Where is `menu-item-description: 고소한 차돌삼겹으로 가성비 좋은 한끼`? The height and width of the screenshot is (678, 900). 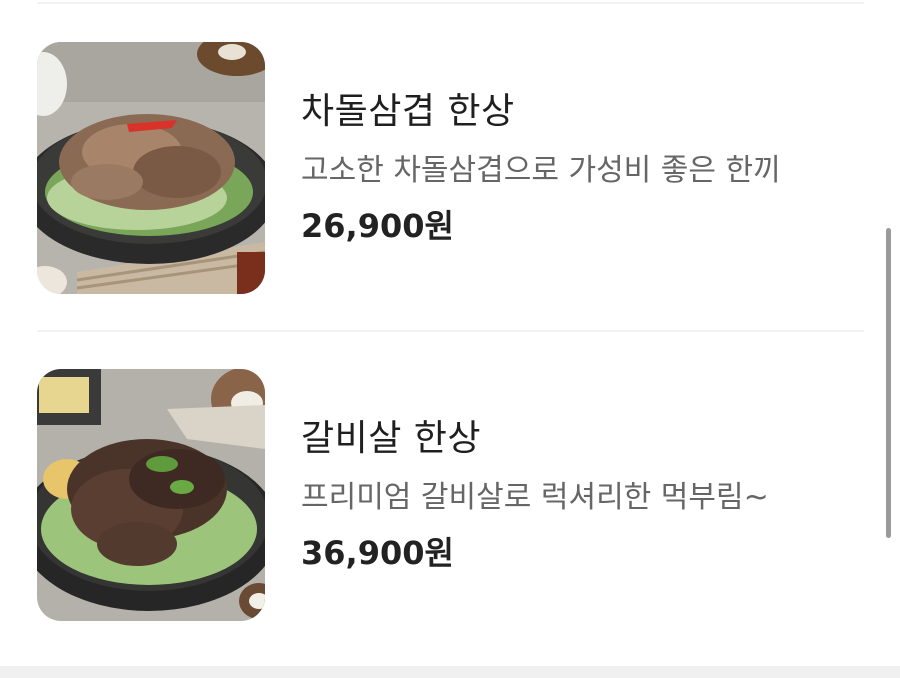 menu-item-description: 고소한 차돌삼겹으로 가성비 좋은 한끼 is located at coordinates (541, 170).